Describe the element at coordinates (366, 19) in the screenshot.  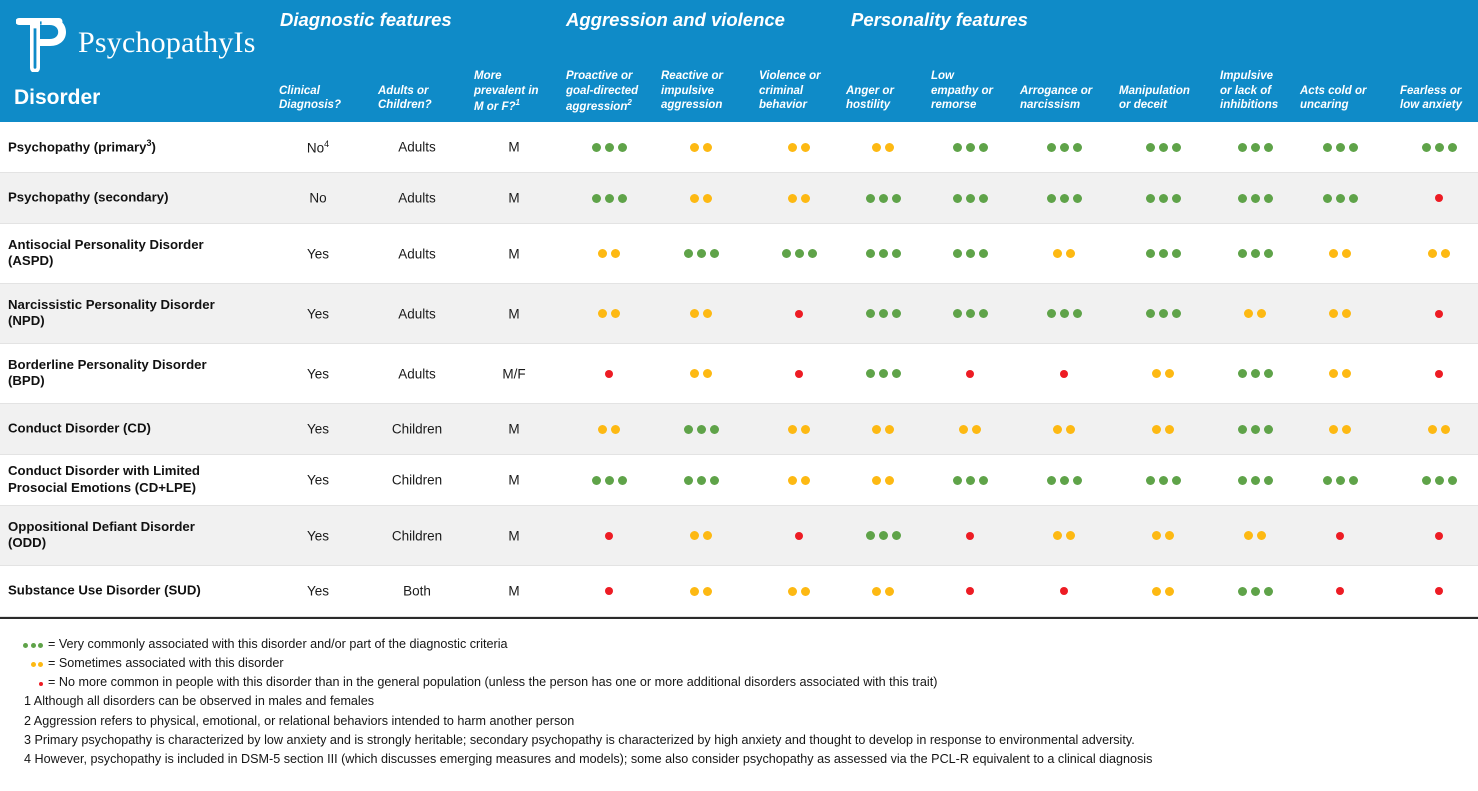
I see `group-title-0: Diagnostic features` at that location.